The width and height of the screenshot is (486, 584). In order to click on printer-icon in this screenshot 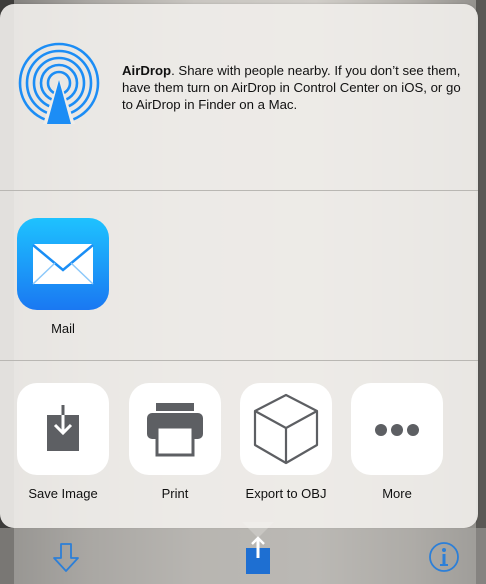, I will do `click(175, 429)`.